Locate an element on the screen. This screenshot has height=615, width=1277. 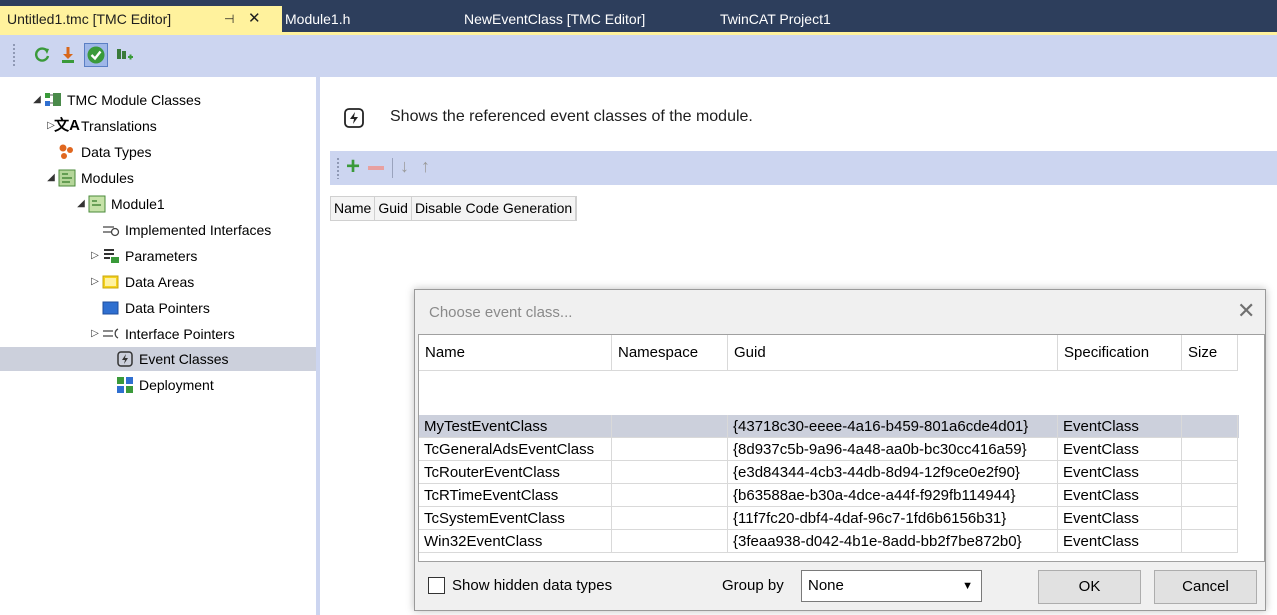
show-hidden-data-types-checkbox is located at coordinates (436, 585).